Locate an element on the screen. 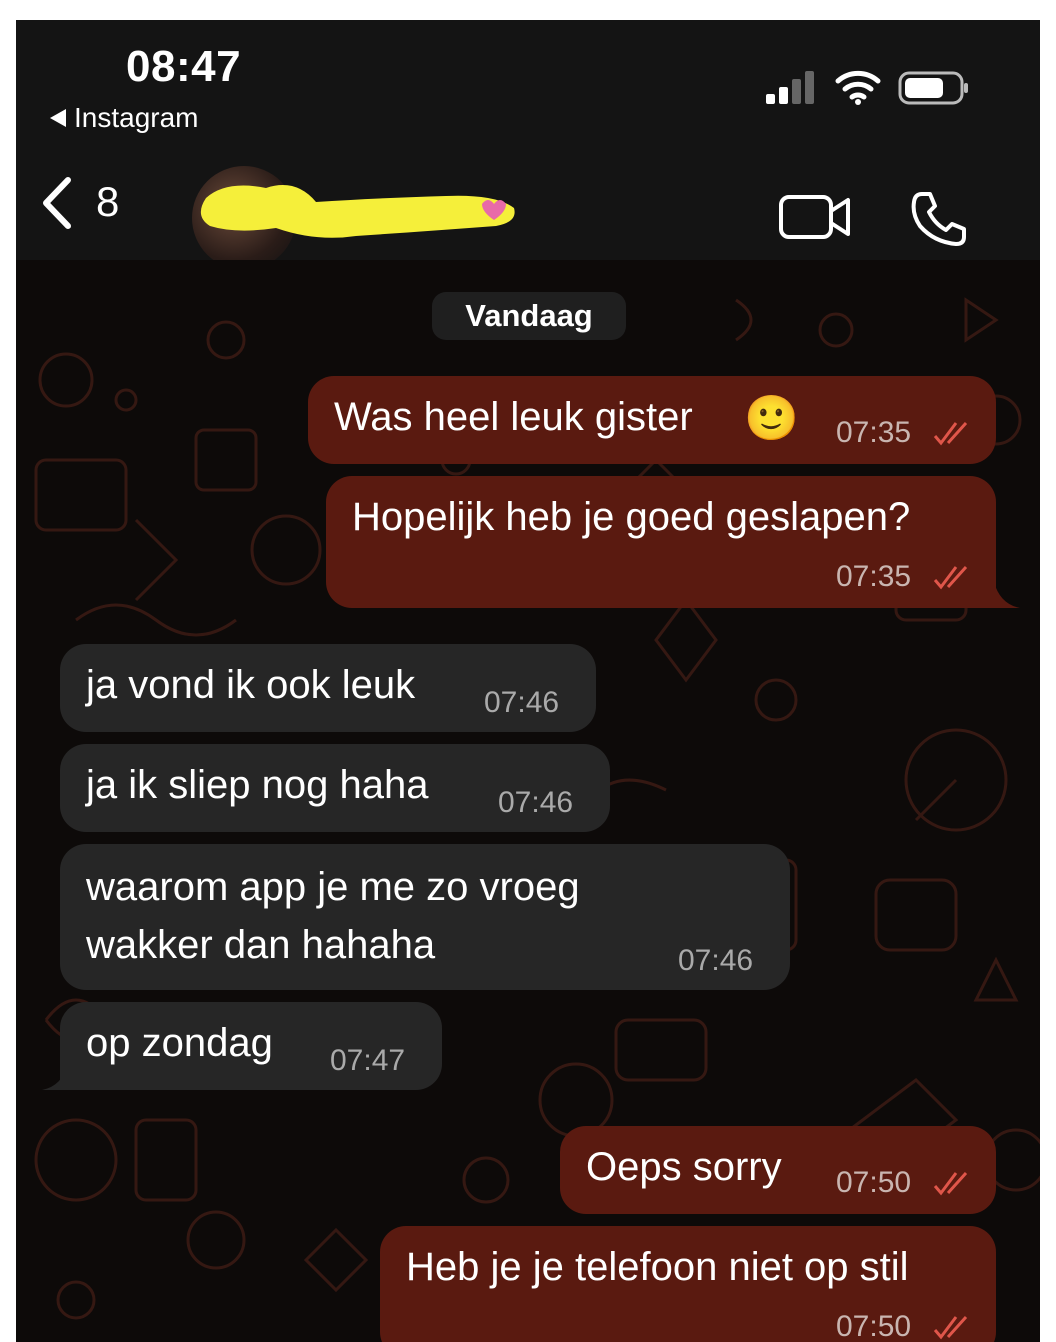 The height and width of the screenshot is (1342, 1056). message-text: Was heel leuk gister is located at coordinates (513, 417).